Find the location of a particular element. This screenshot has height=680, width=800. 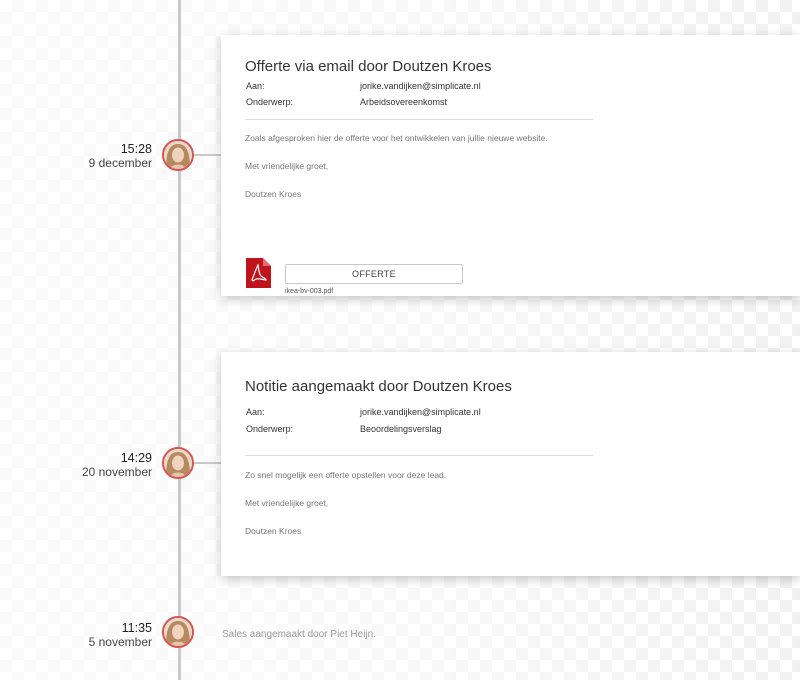

event-date: 5 november is located at coordinates (120, 642).